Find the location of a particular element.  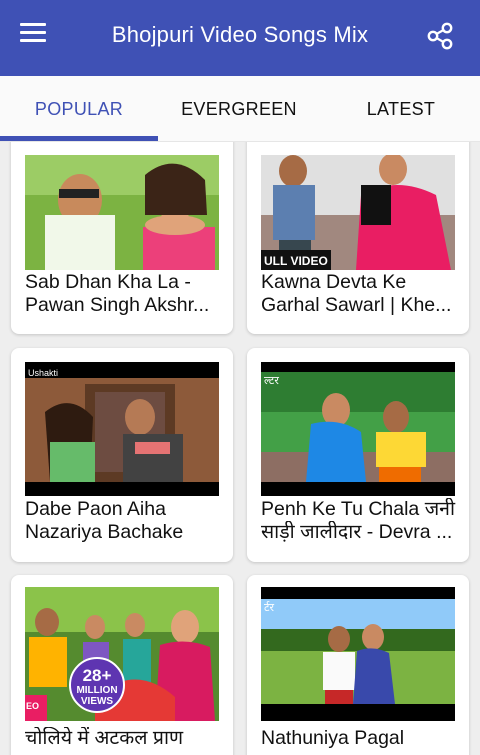

app-bar: Bhojpuri Video Songs Mix is located at coordinates (240, 38).